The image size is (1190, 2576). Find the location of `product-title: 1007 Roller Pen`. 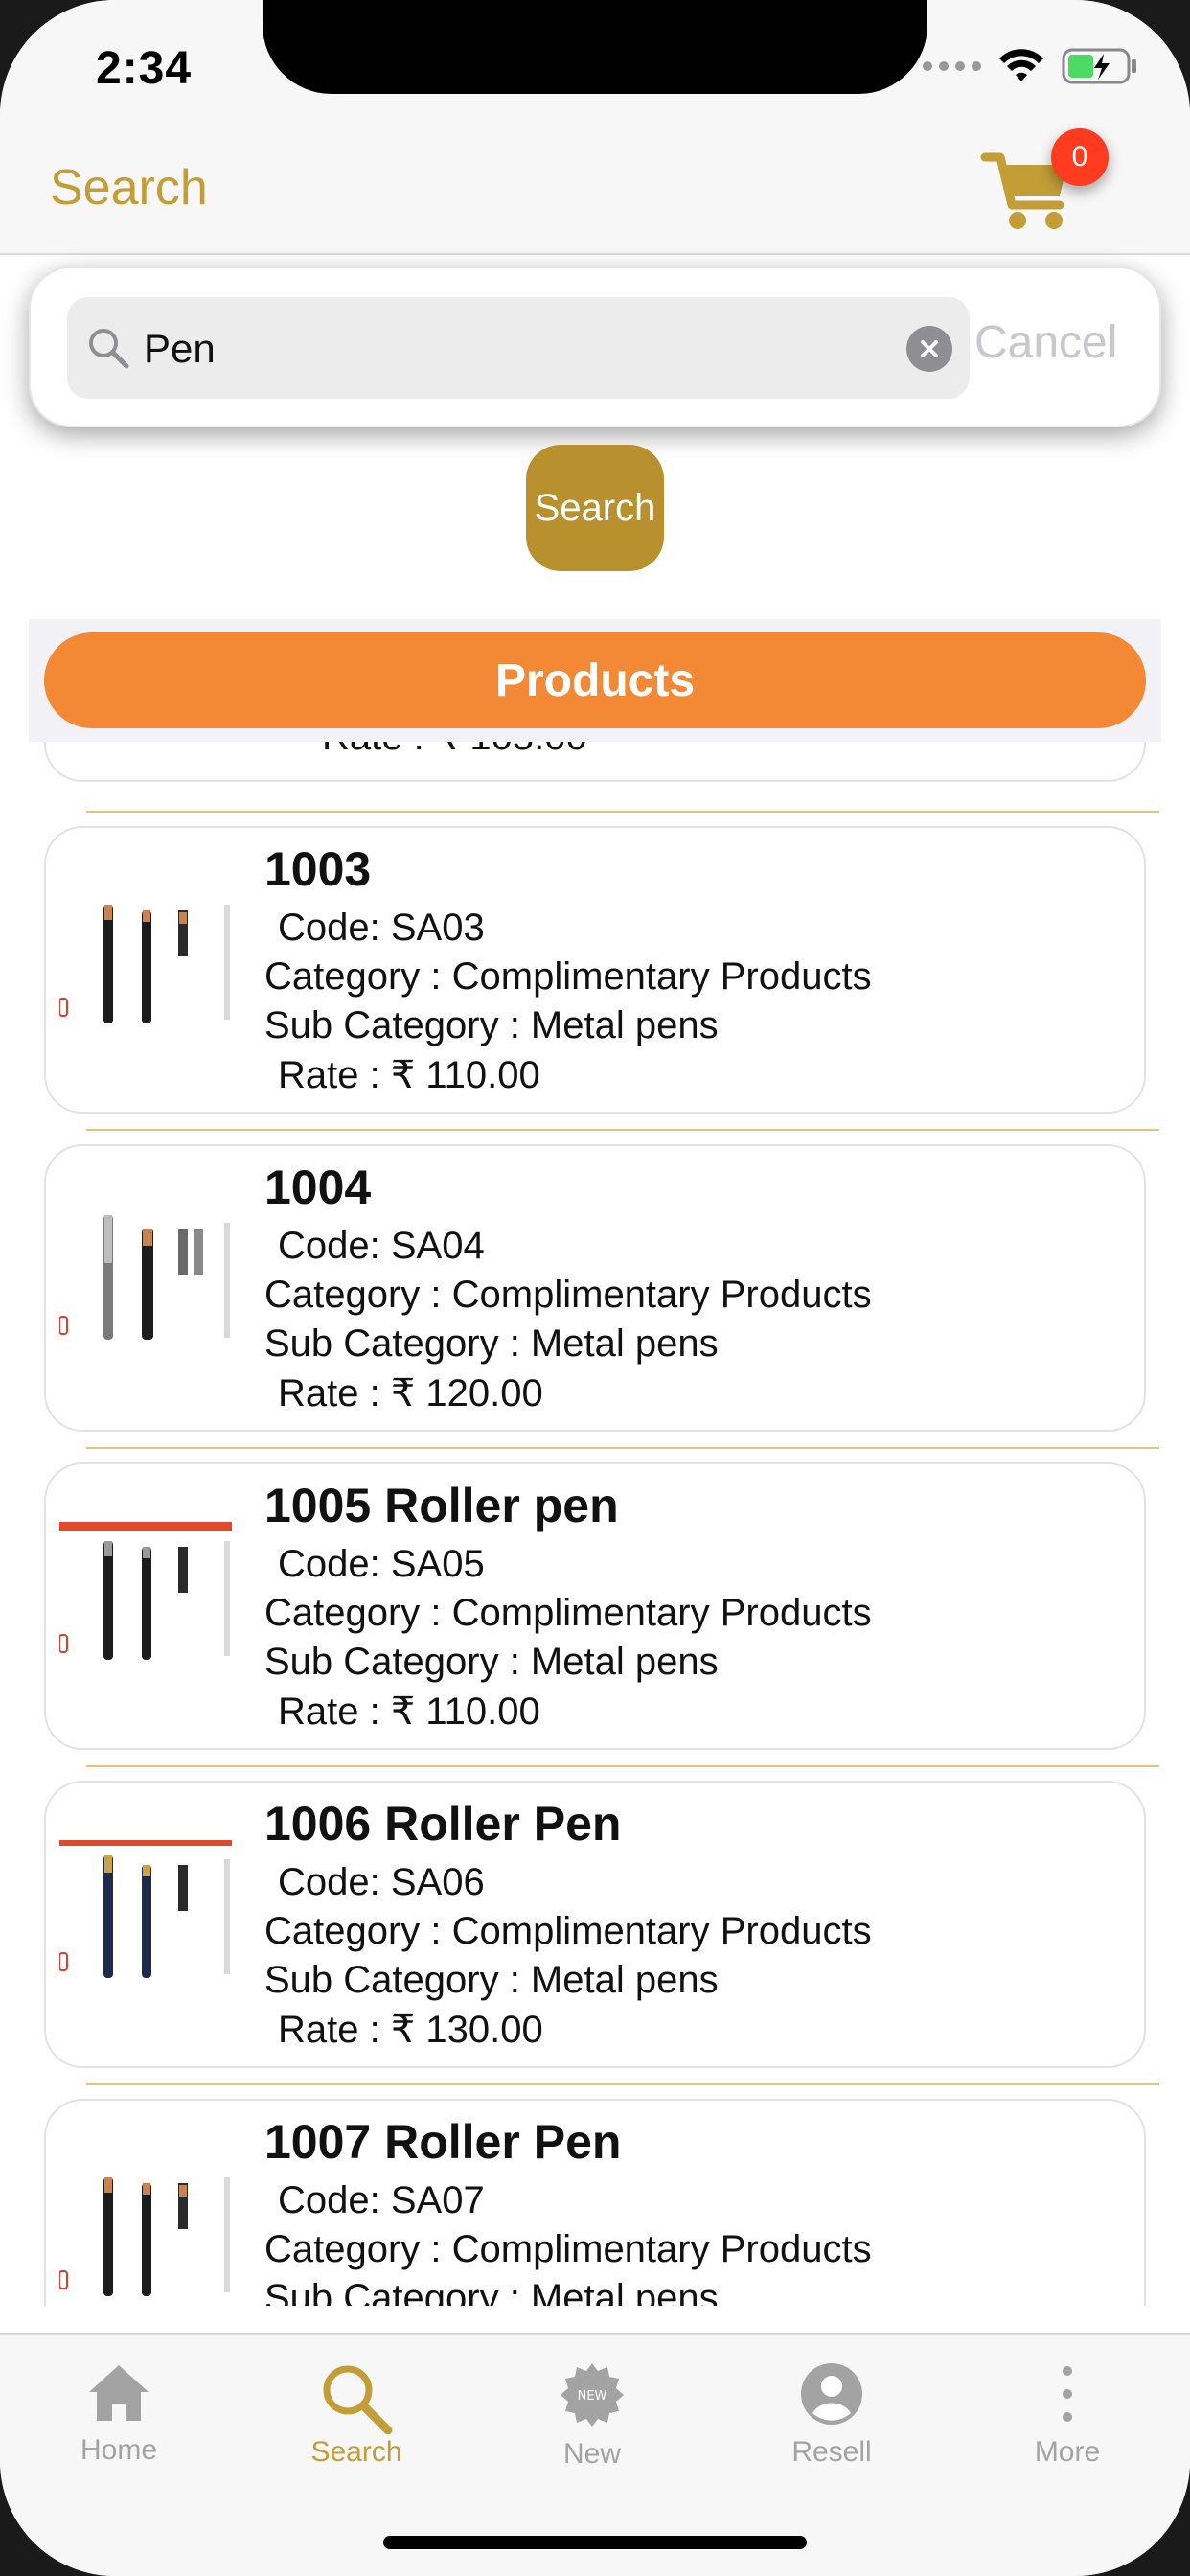

product-title: 1007 Roller Pen is located at coordinates (443, 2142).